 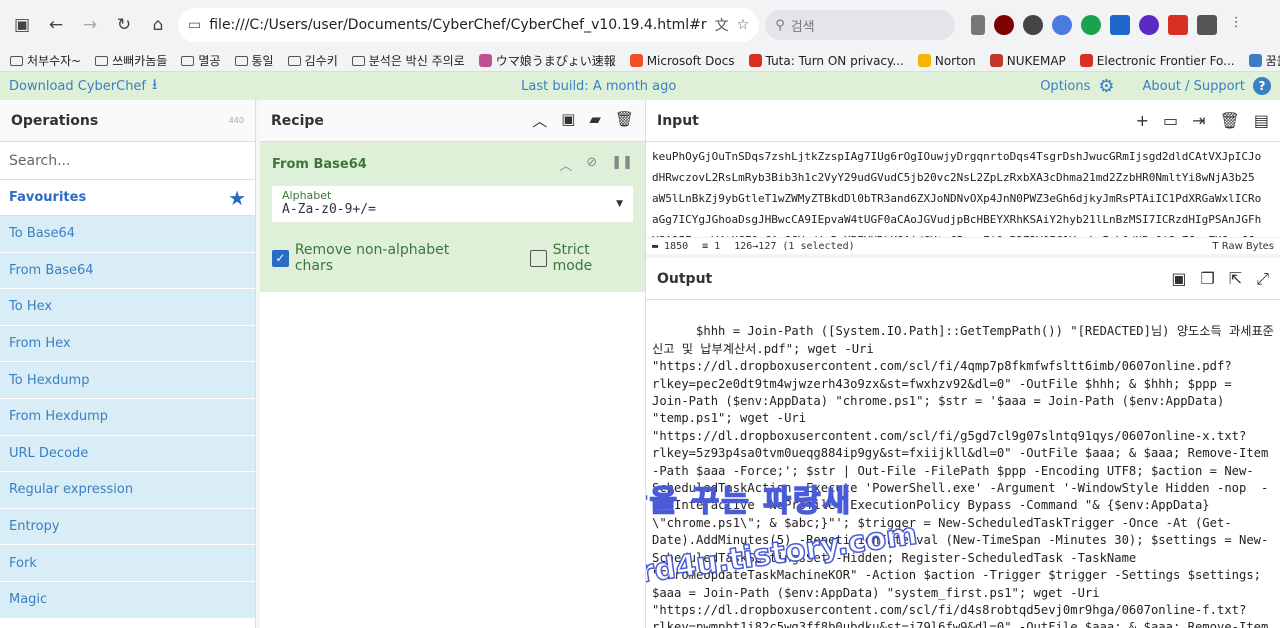 I want to click on operation-item: To Base64, so click(x=127, y=234).